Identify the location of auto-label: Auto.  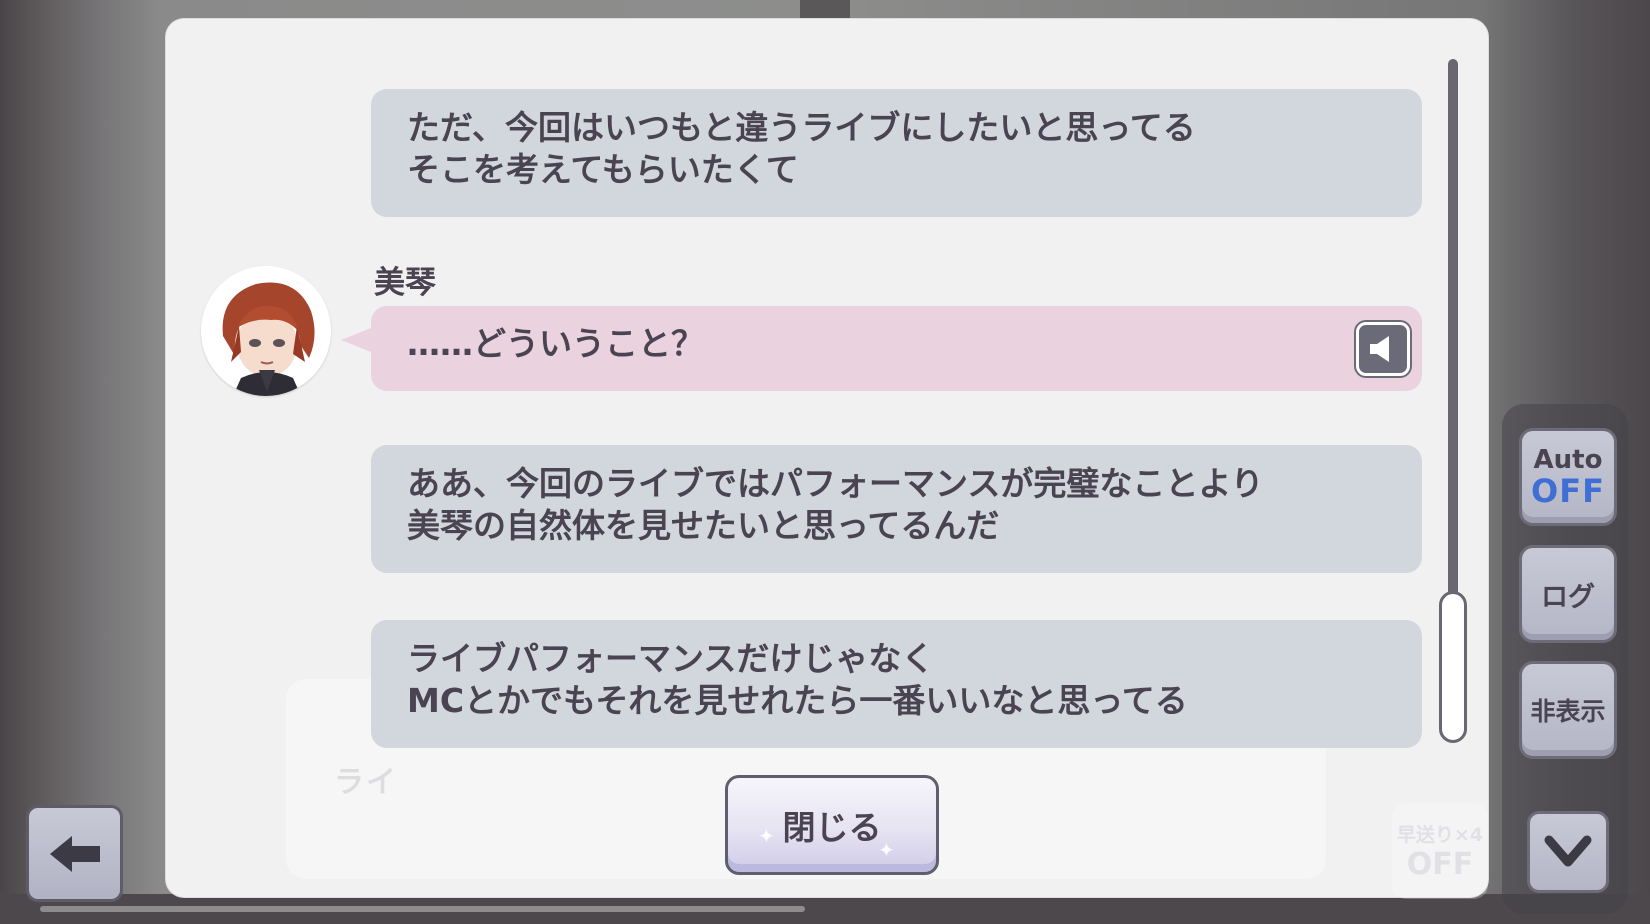
(1568, 460).